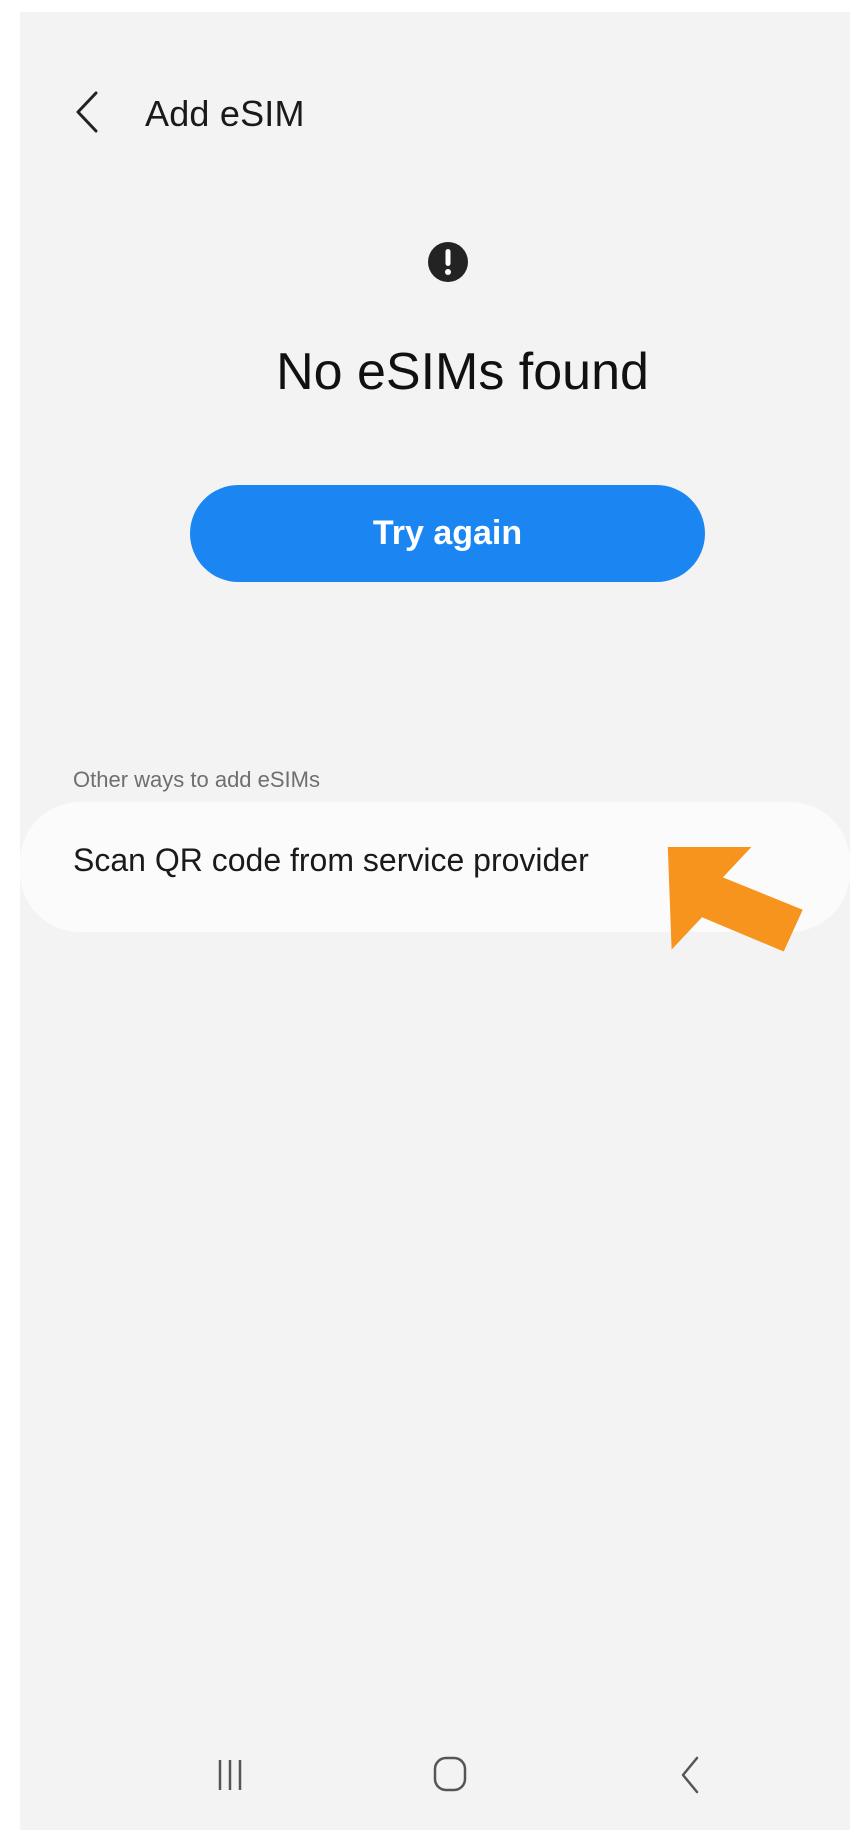 The width and height of the screenshot is (850, 1830). I want to click on recents-icon, so click(230, 1775).